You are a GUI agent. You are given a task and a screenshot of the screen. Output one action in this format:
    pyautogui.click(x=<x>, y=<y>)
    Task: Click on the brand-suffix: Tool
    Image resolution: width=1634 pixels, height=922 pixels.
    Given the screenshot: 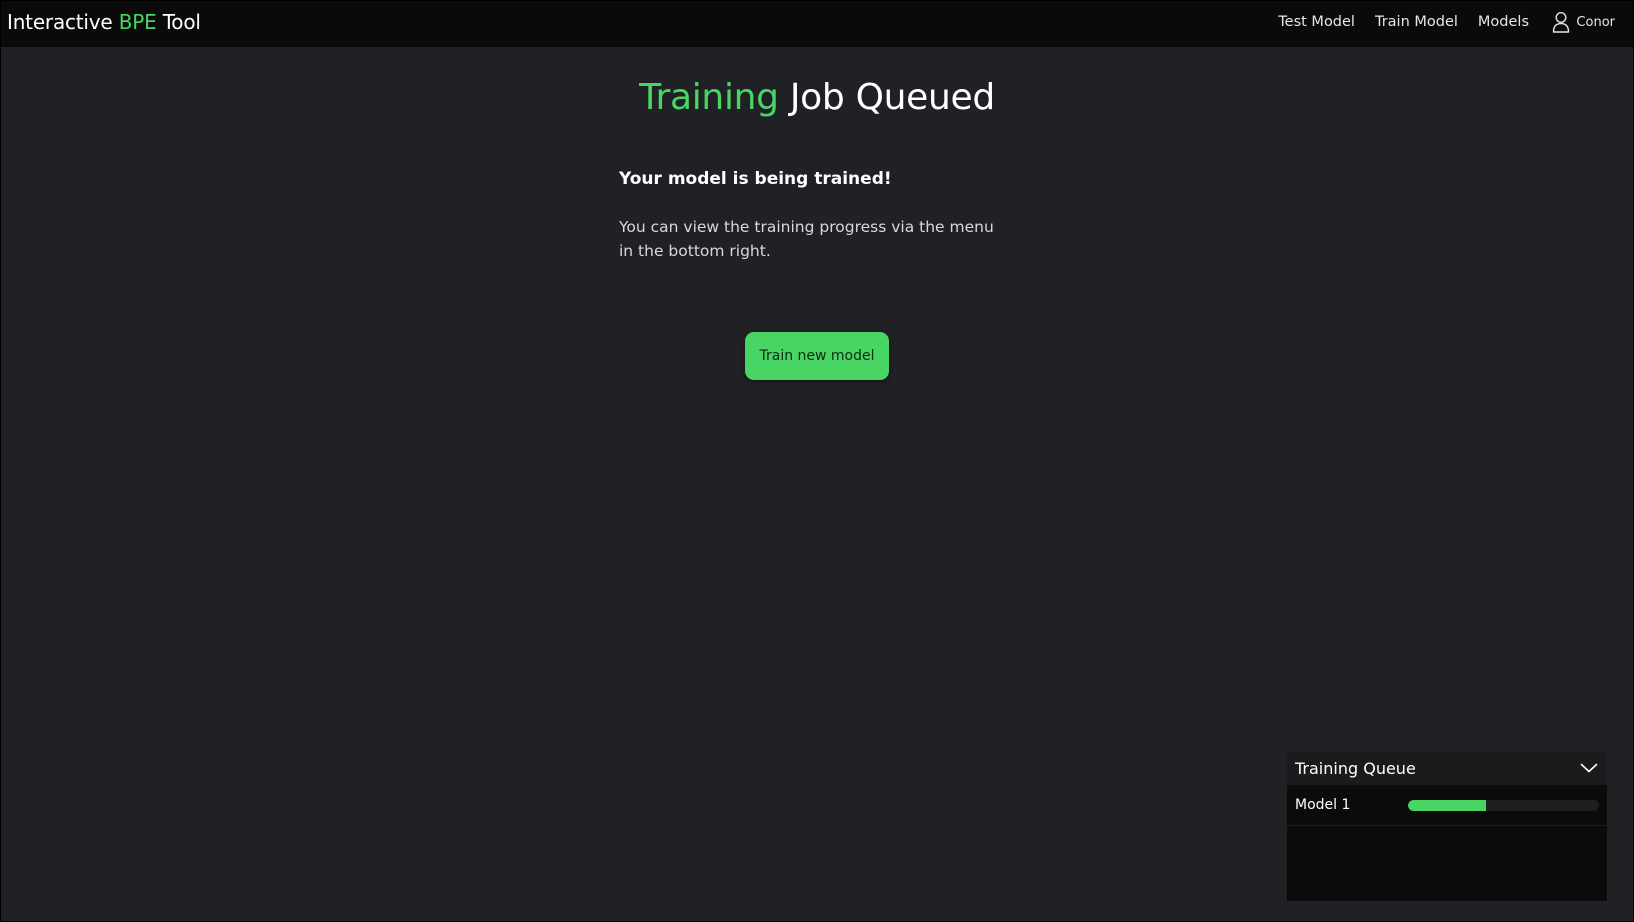 What is the action you would take?
    pyautogui.click(x=178, y=22)
    